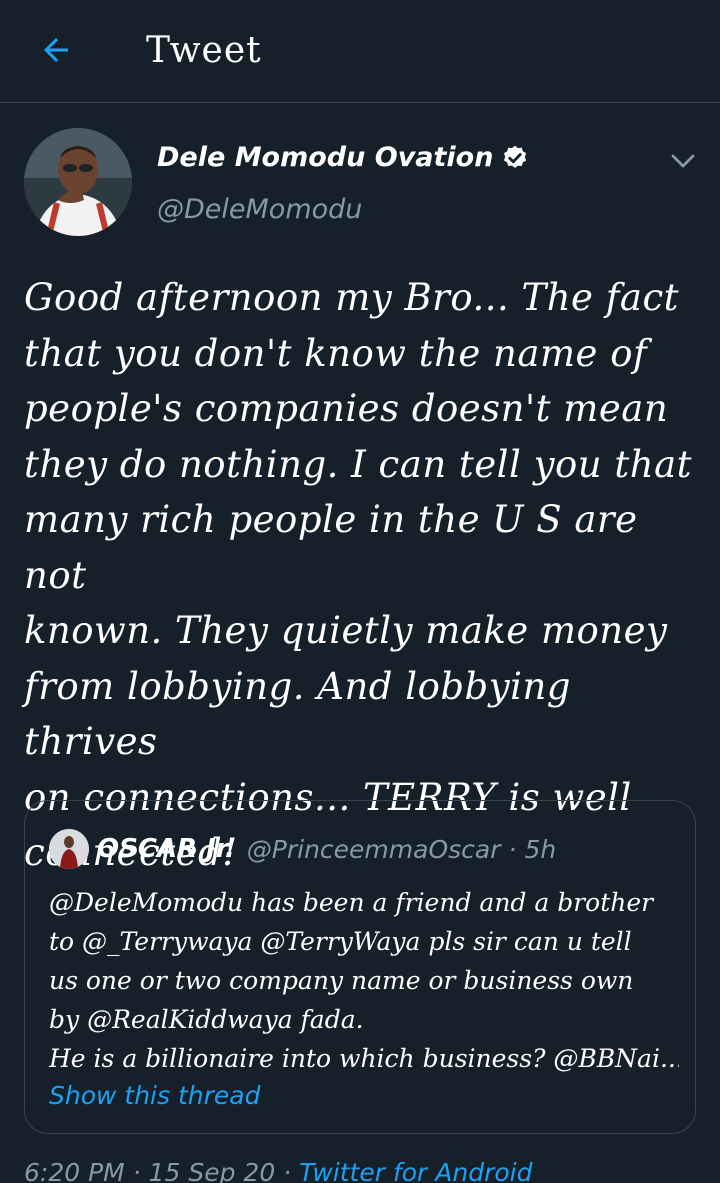  What do you see at coordinates (346, 630) in the screenshot?
I see `tweet-line: known. They quietly make money` at bounding box center [346, 630].